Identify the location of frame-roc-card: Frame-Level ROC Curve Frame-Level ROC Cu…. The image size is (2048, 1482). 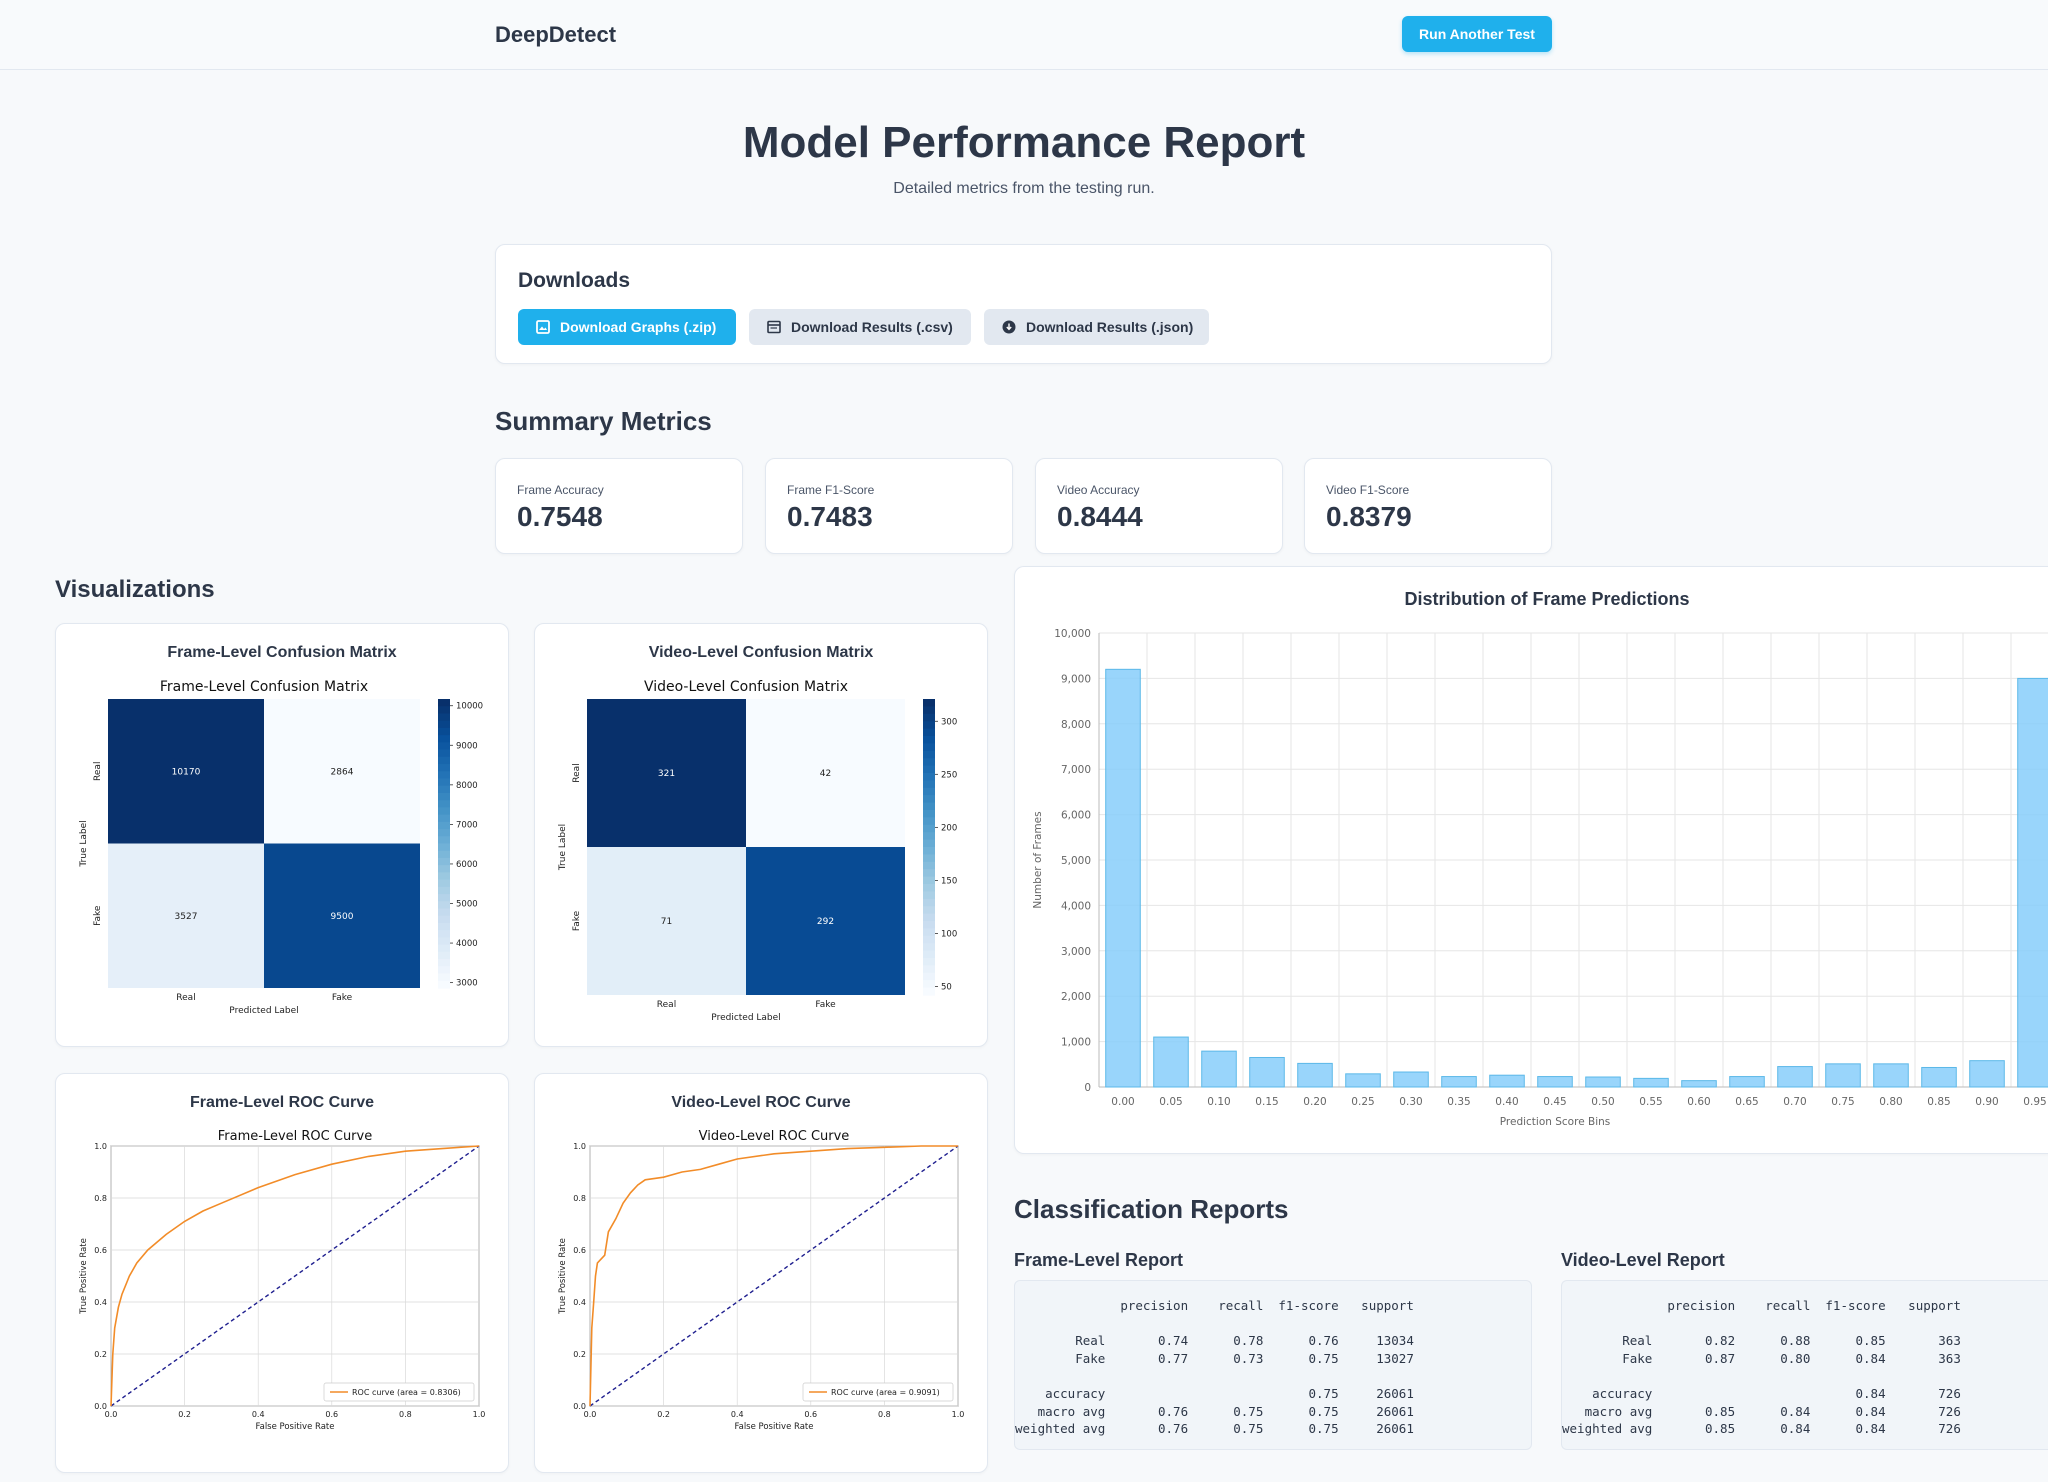
(282, 1273).